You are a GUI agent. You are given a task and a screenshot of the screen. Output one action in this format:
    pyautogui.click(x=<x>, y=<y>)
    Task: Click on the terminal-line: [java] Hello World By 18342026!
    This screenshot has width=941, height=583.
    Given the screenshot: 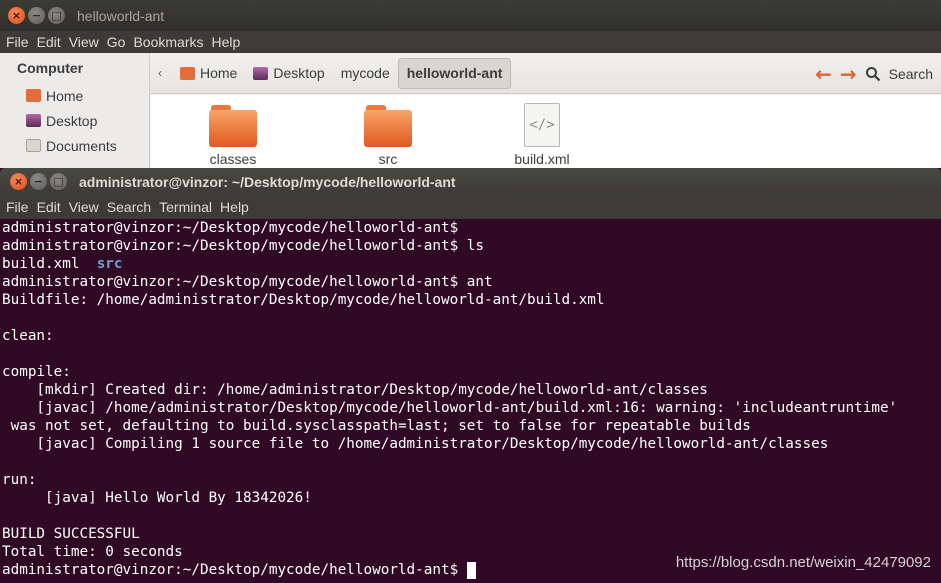 What is the action you would take?
    pyautogui.click(x=157, y=498)
    